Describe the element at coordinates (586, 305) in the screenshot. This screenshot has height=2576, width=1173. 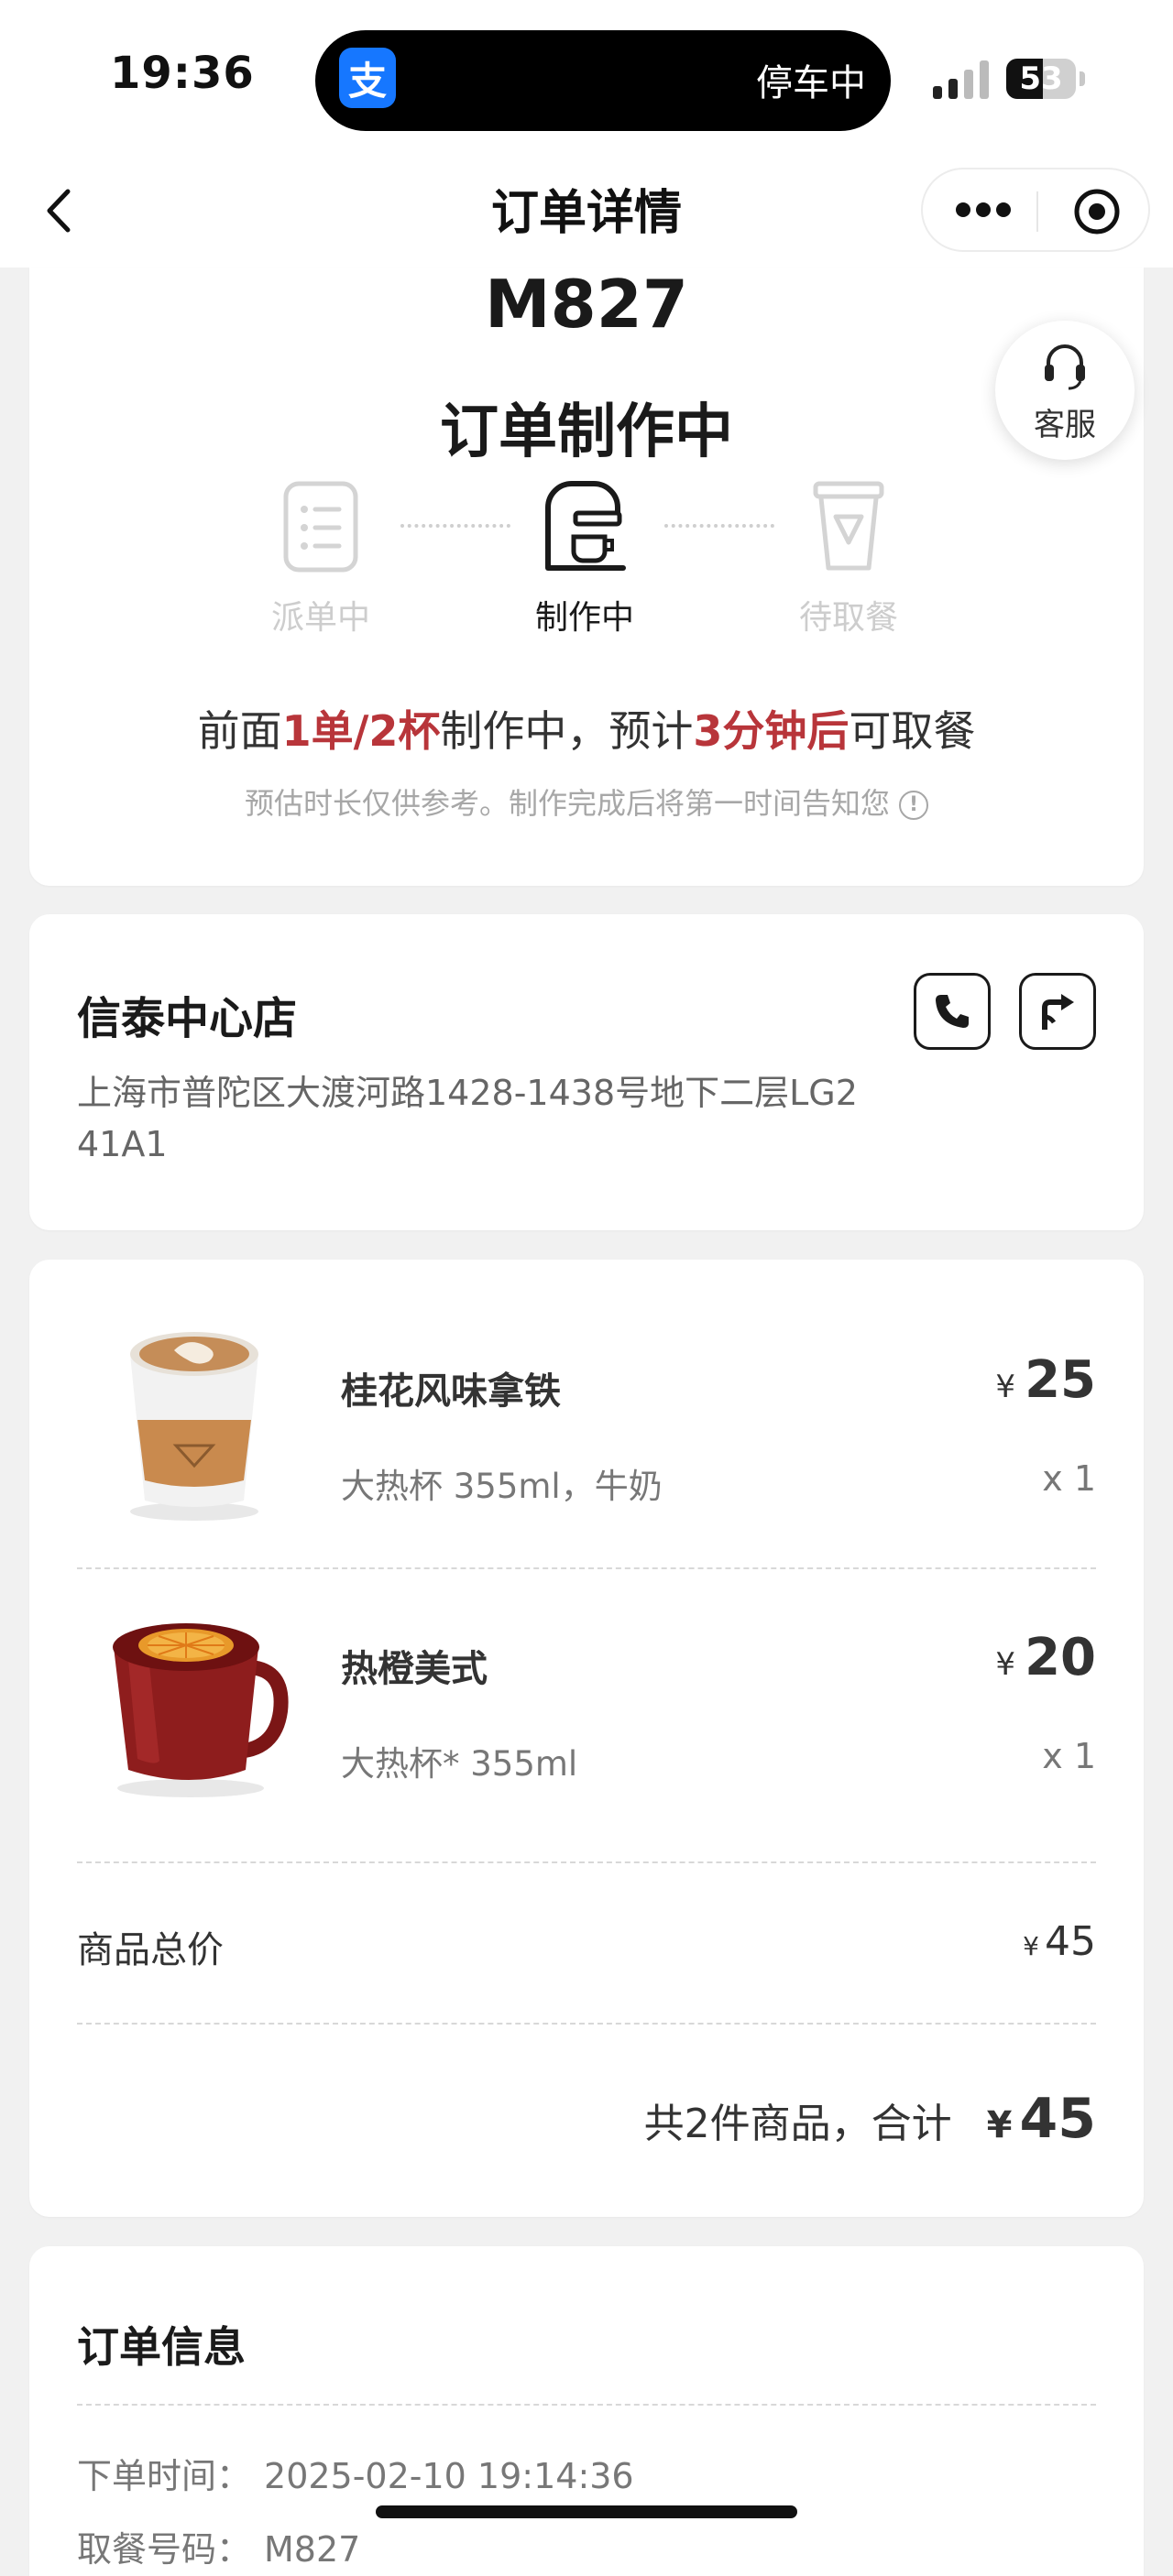
I see `order-number: M827` at that location.